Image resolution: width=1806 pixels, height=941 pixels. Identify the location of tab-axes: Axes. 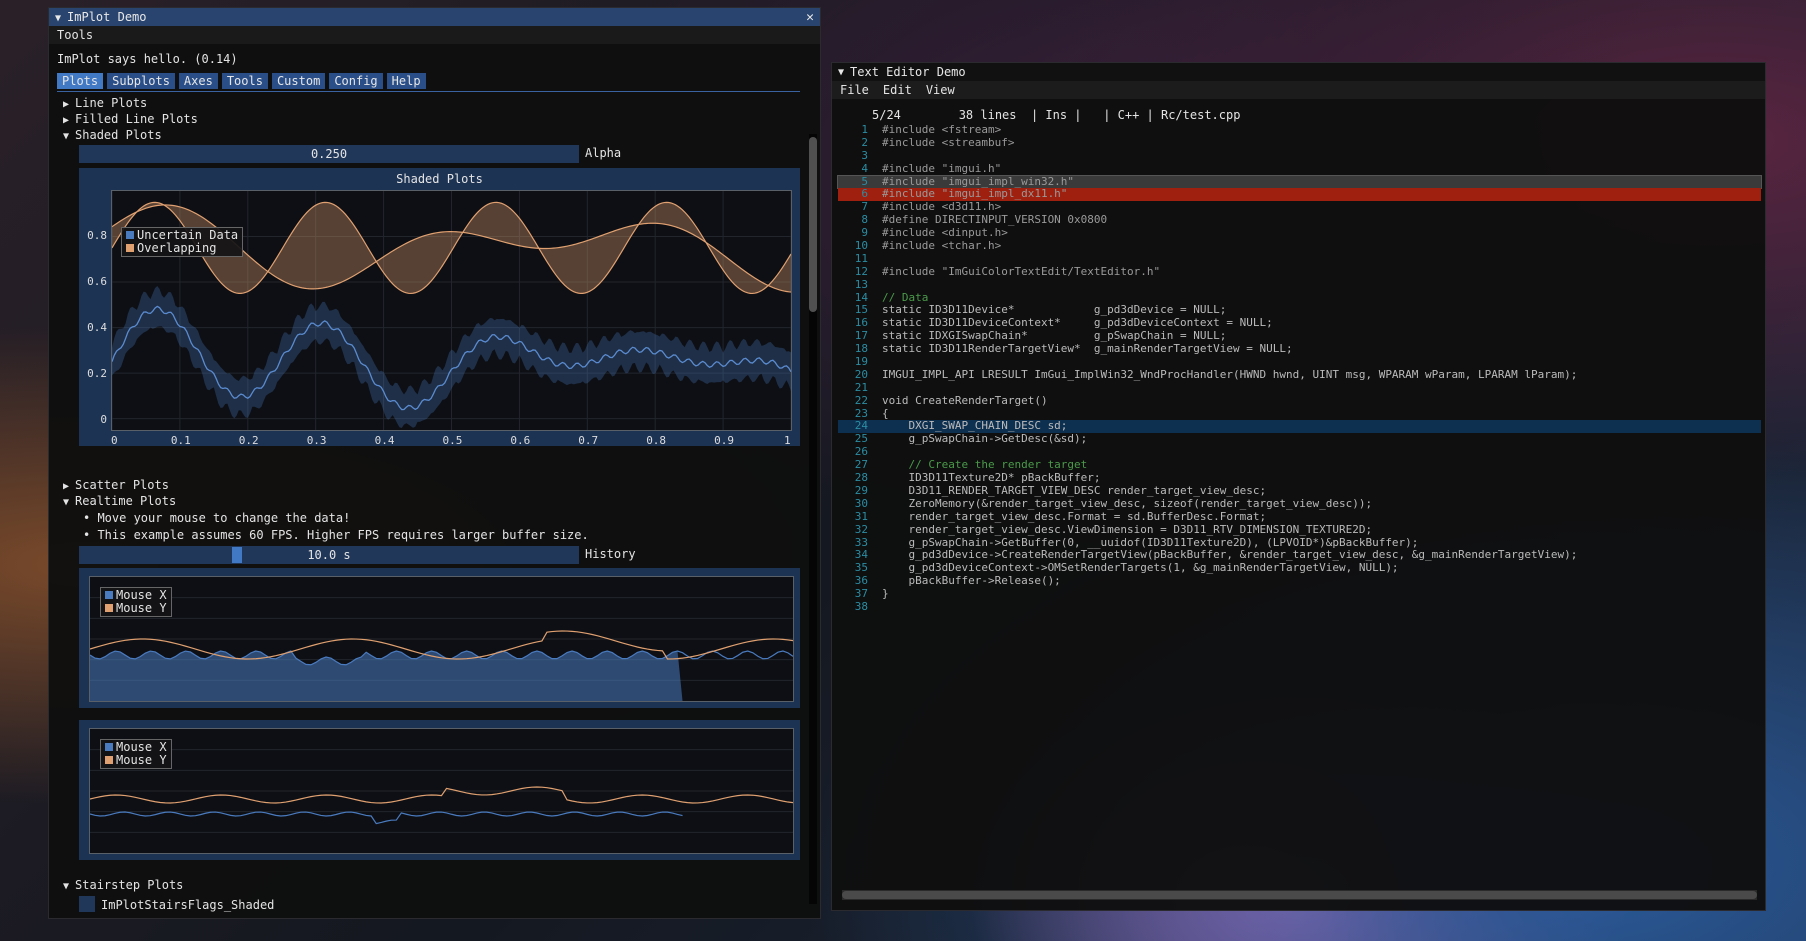
(198, 81).